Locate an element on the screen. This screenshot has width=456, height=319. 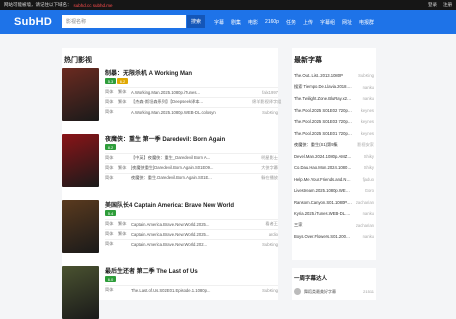
uploader-name: 绵羊影视译字组 is located at coordinates (266, 102).